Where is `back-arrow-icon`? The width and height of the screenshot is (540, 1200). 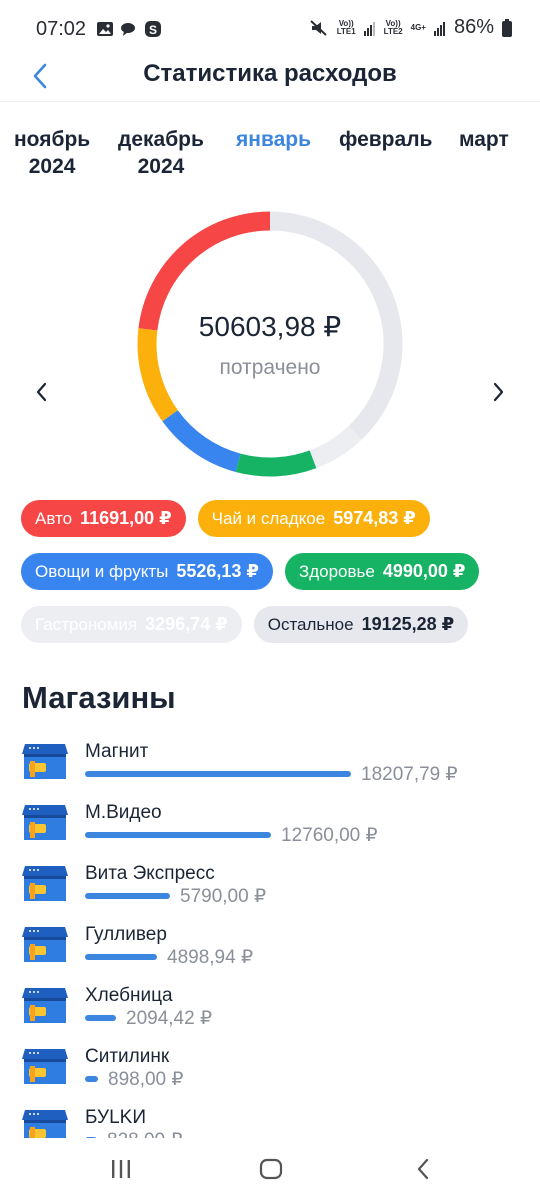
back-arrow-icon is located at coordinates (423, 1169).